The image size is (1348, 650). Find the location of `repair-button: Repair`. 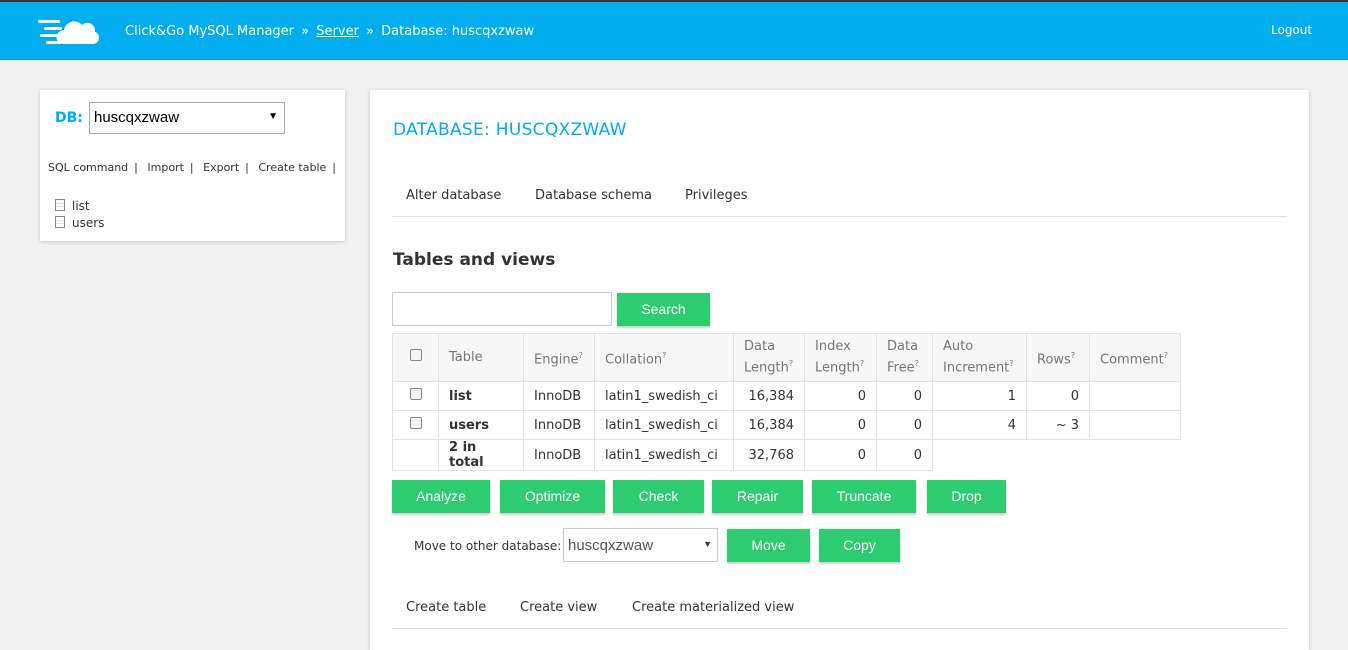

repair-button: Repair is located at coordinates (757, 496).